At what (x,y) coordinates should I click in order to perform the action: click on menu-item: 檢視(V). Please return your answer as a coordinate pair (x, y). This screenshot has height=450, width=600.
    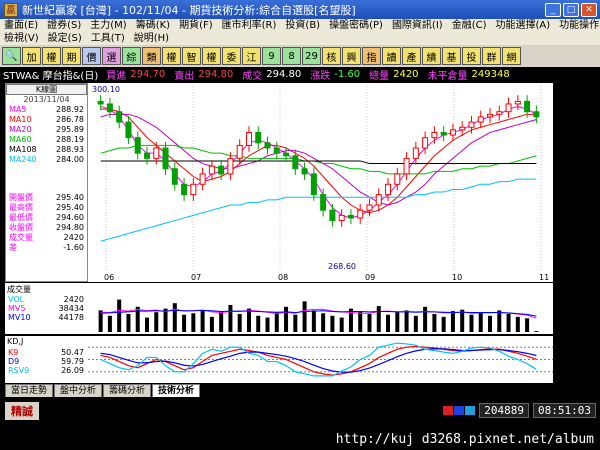
    Looking at the image, I should click on (21, 38).